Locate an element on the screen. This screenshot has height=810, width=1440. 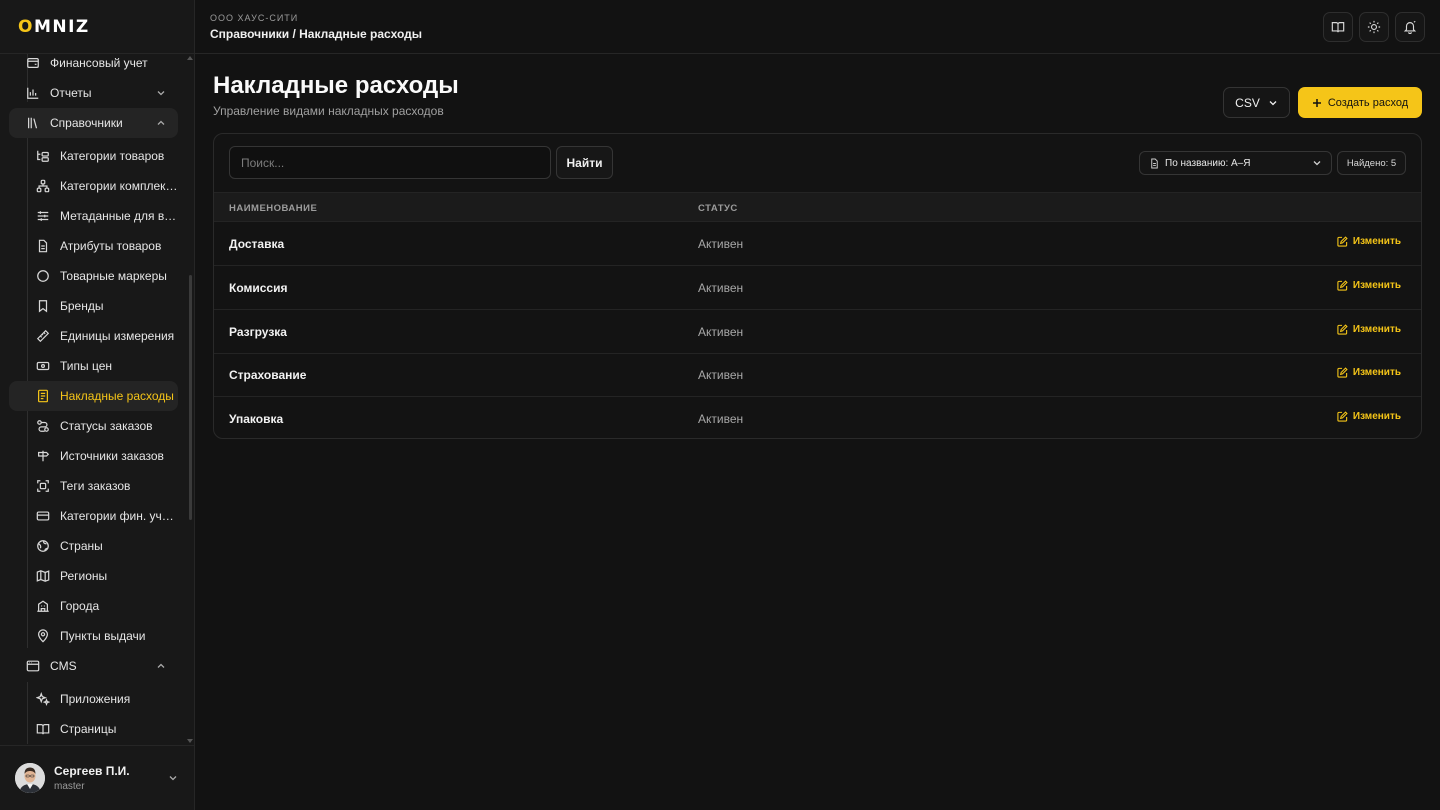
scroll-up-arrow is located at coordinates (190, 58).